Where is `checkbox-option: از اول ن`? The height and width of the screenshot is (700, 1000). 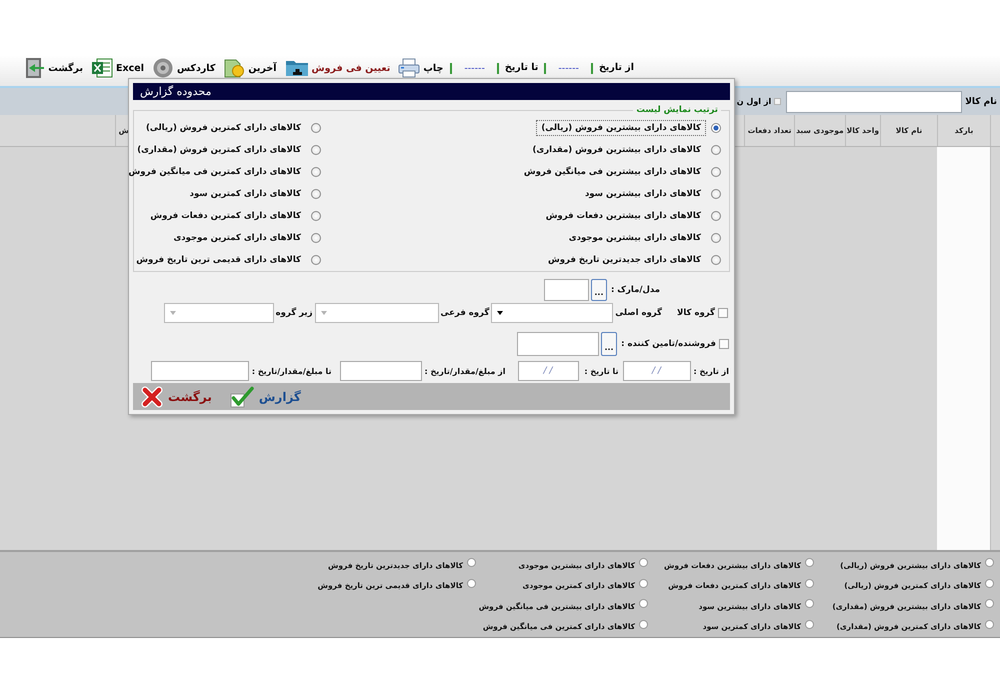
checkbox-option: از اول ن is located at coordinates (759, 101).